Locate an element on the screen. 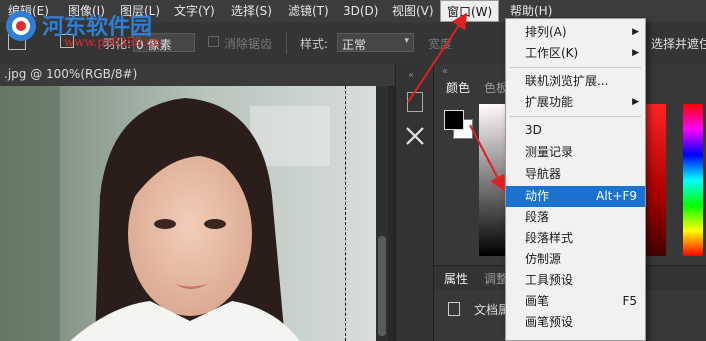 The width and height of the screenshot is (706, 341). history-panel-icon is located at coordinates (415, 102).